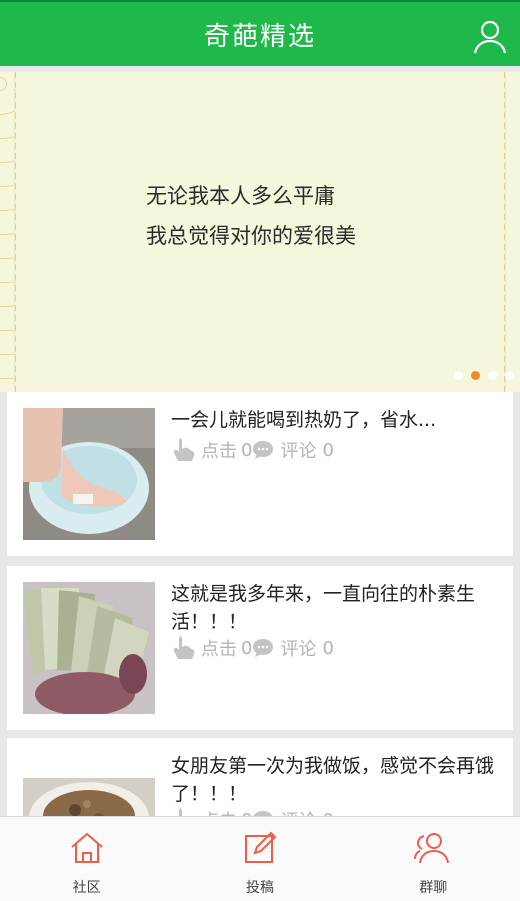 The height and width of the screenshot is (901, 520). Describe the element at coordinates (484, 375) in the screenshot. I see `carousel-indicator` at that location.